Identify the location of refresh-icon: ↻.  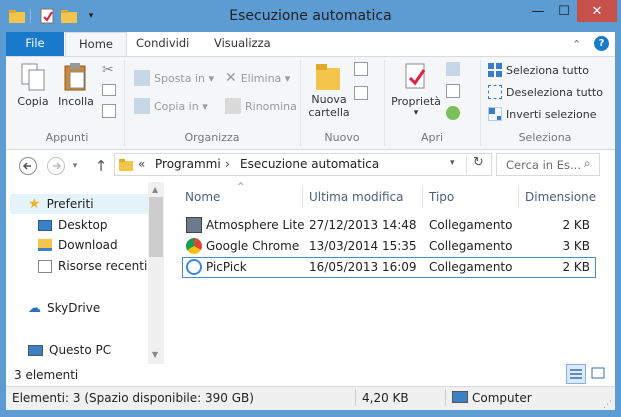
(478, 165).